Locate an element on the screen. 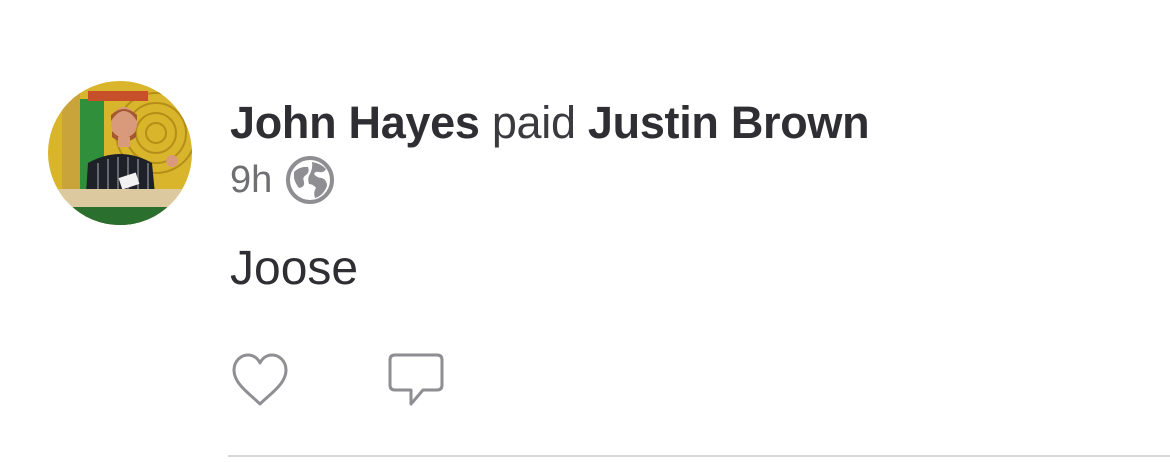 This screenshot has height=462, width=1170. comment-button is located at coordinates (416, 380).